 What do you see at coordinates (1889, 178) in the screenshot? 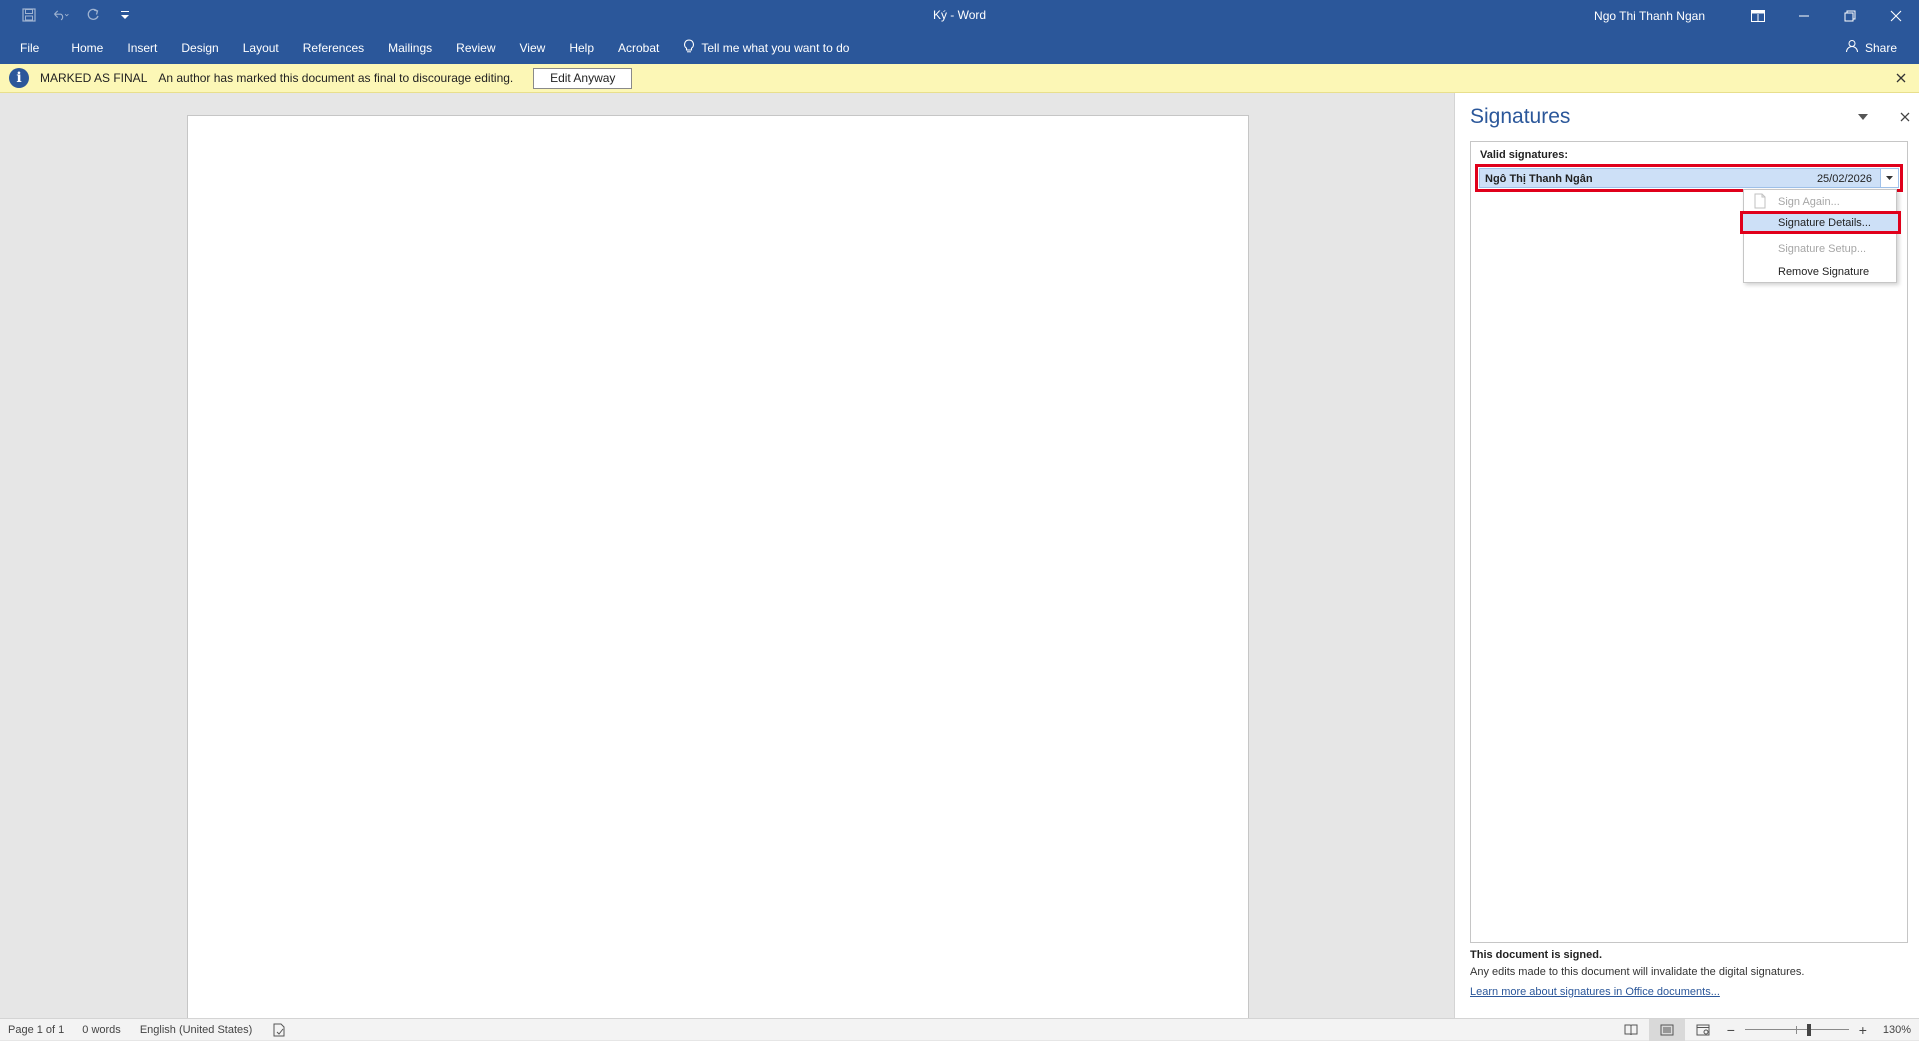
I see `signature-dropdown-icon` at bounding box center [1889, 178].